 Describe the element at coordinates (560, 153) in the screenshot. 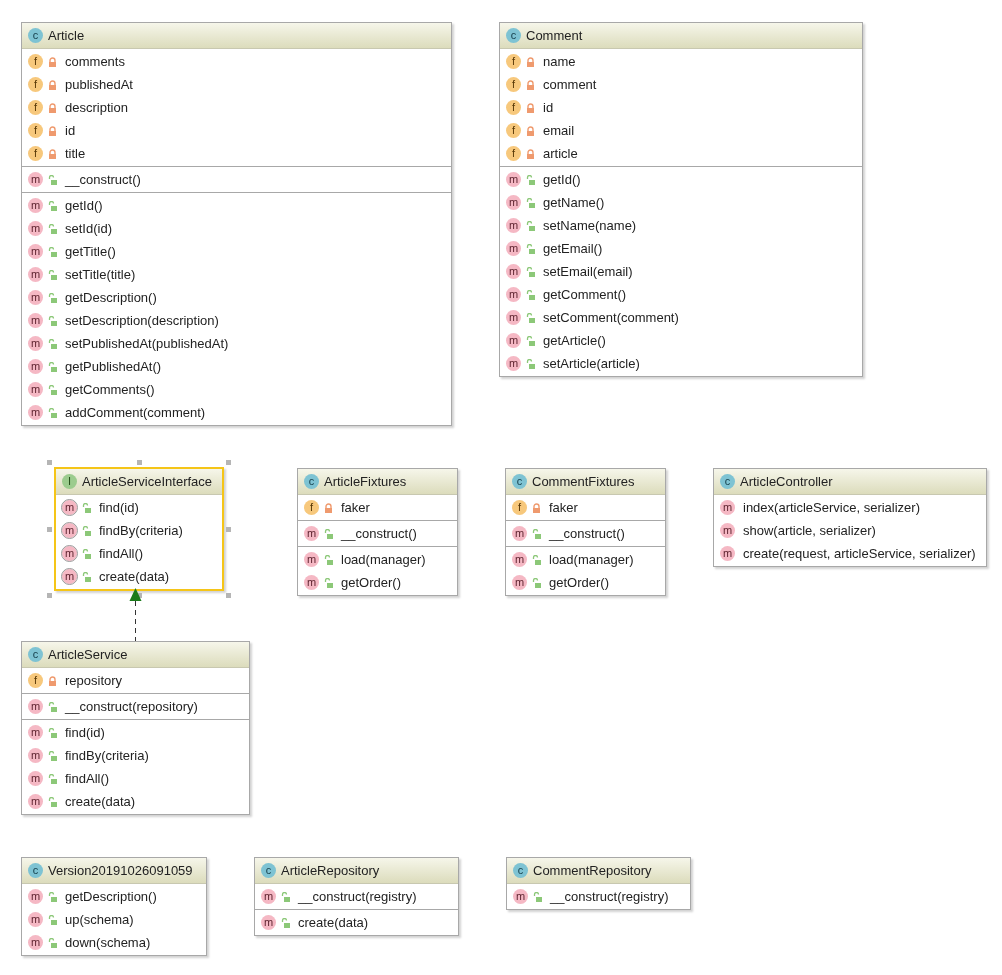

I see `field-name: article` at that location.